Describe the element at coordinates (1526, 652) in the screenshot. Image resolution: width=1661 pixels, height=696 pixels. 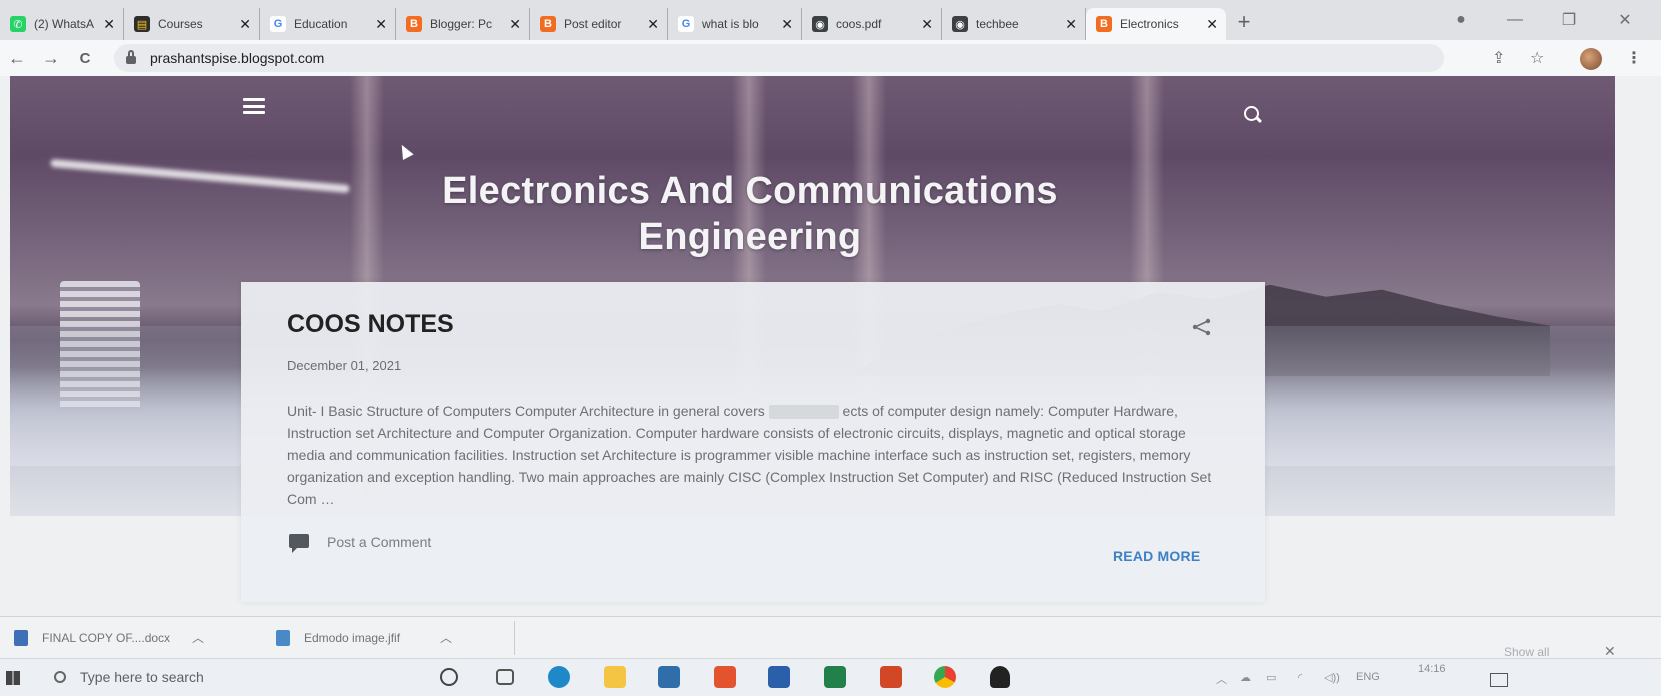
I see `show-all-button: Show all` at that location.